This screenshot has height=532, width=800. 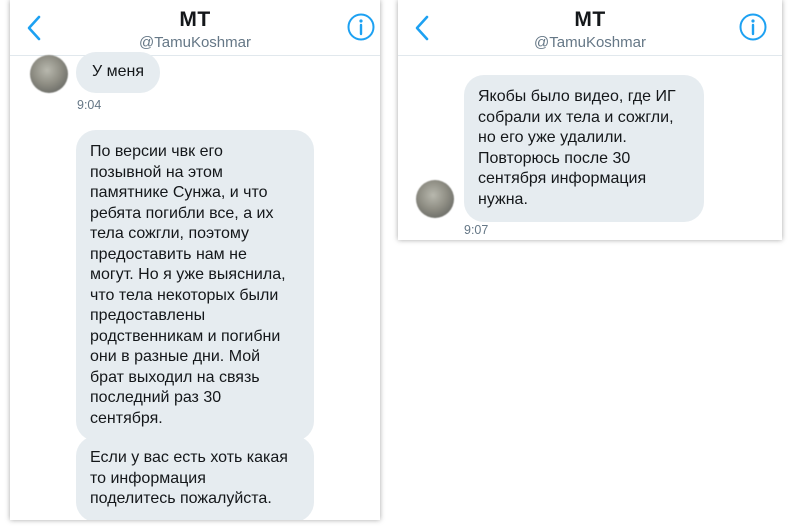 What do you see at coordinates (118, 72) in the screenshot?
I see `message-bubble: У меня` at bounding box center [118, 72].